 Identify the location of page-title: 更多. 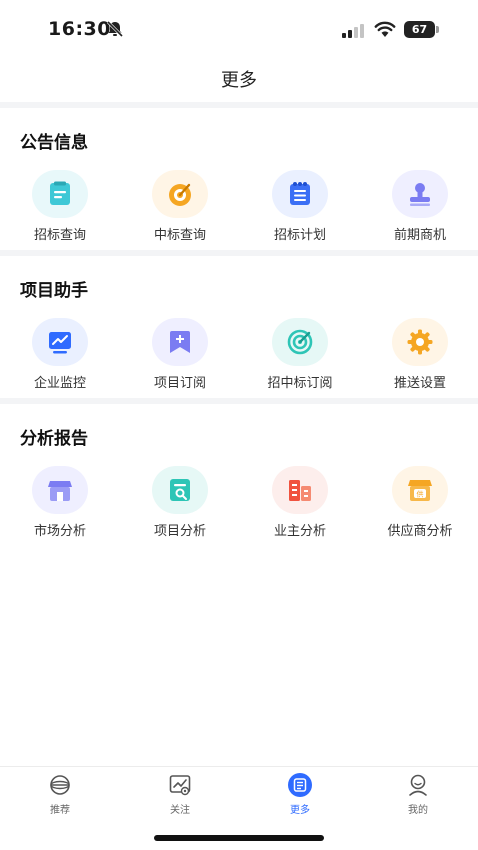
(239, 80).